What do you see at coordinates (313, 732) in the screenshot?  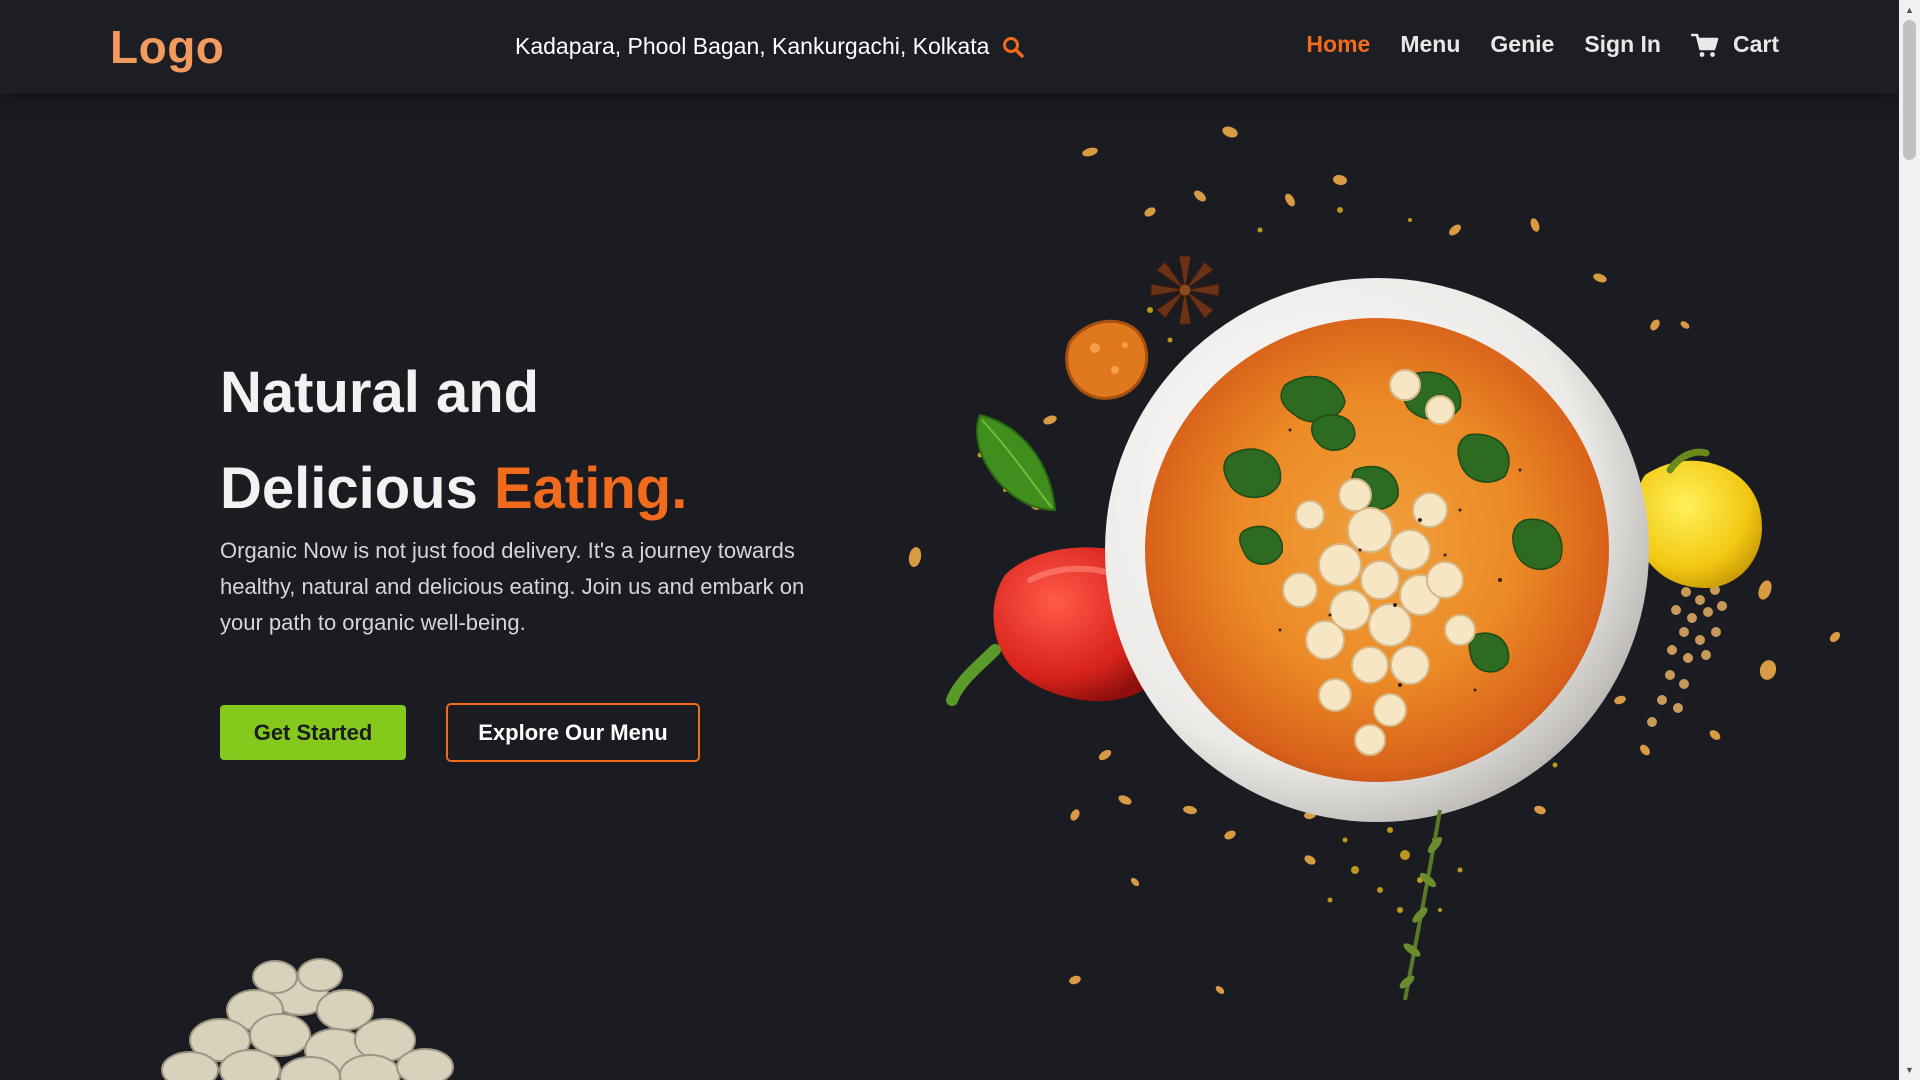 I see `get-started-button: Get Started` at bounding box center [313, 732].